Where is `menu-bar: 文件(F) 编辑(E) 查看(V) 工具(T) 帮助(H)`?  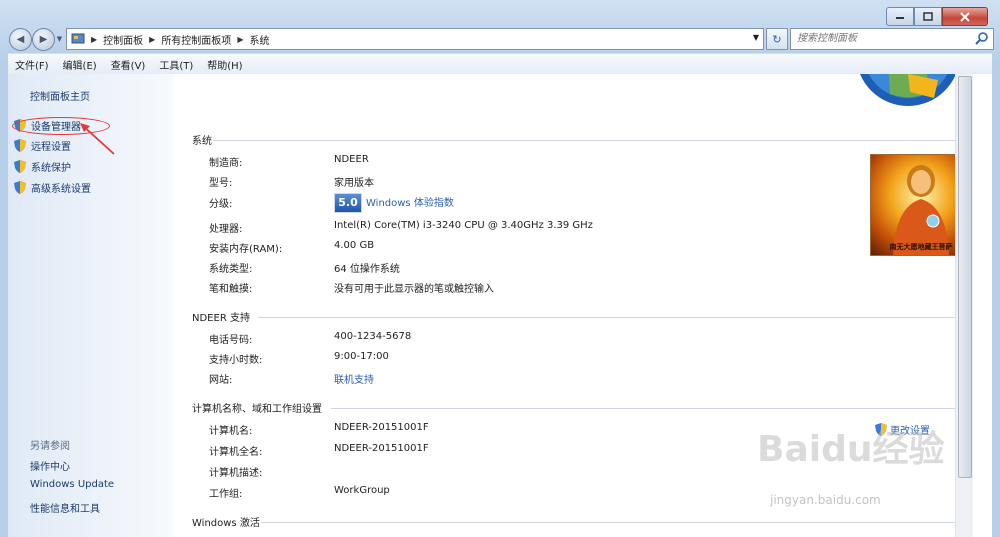
menu-bar: 文件(F) 编辑(E) 查看(V) 工具(T) 帮助(H) is located at coordinates (500, 63).